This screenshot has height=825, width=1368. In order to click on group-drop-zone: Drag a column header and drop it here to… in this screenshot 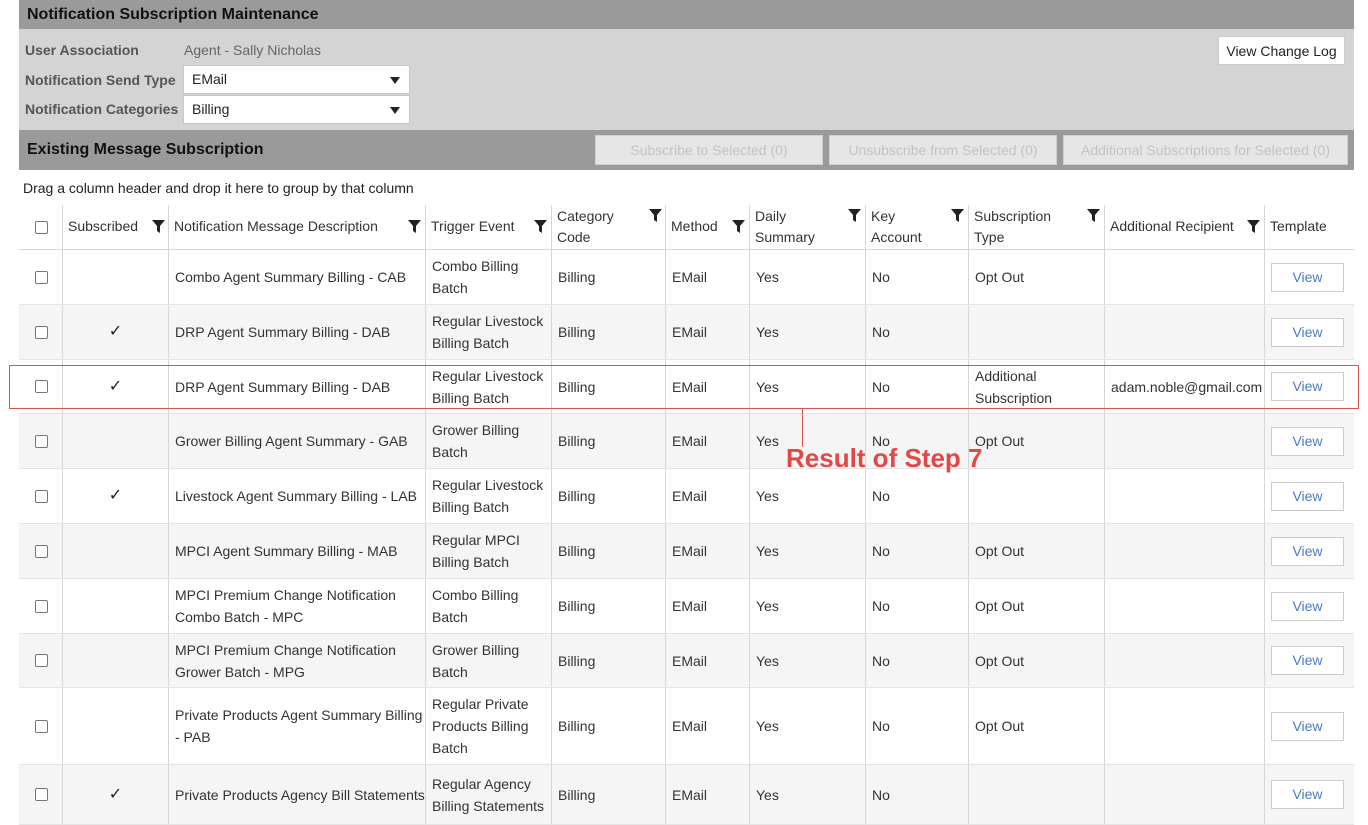, I will do `click(218, 188)`.